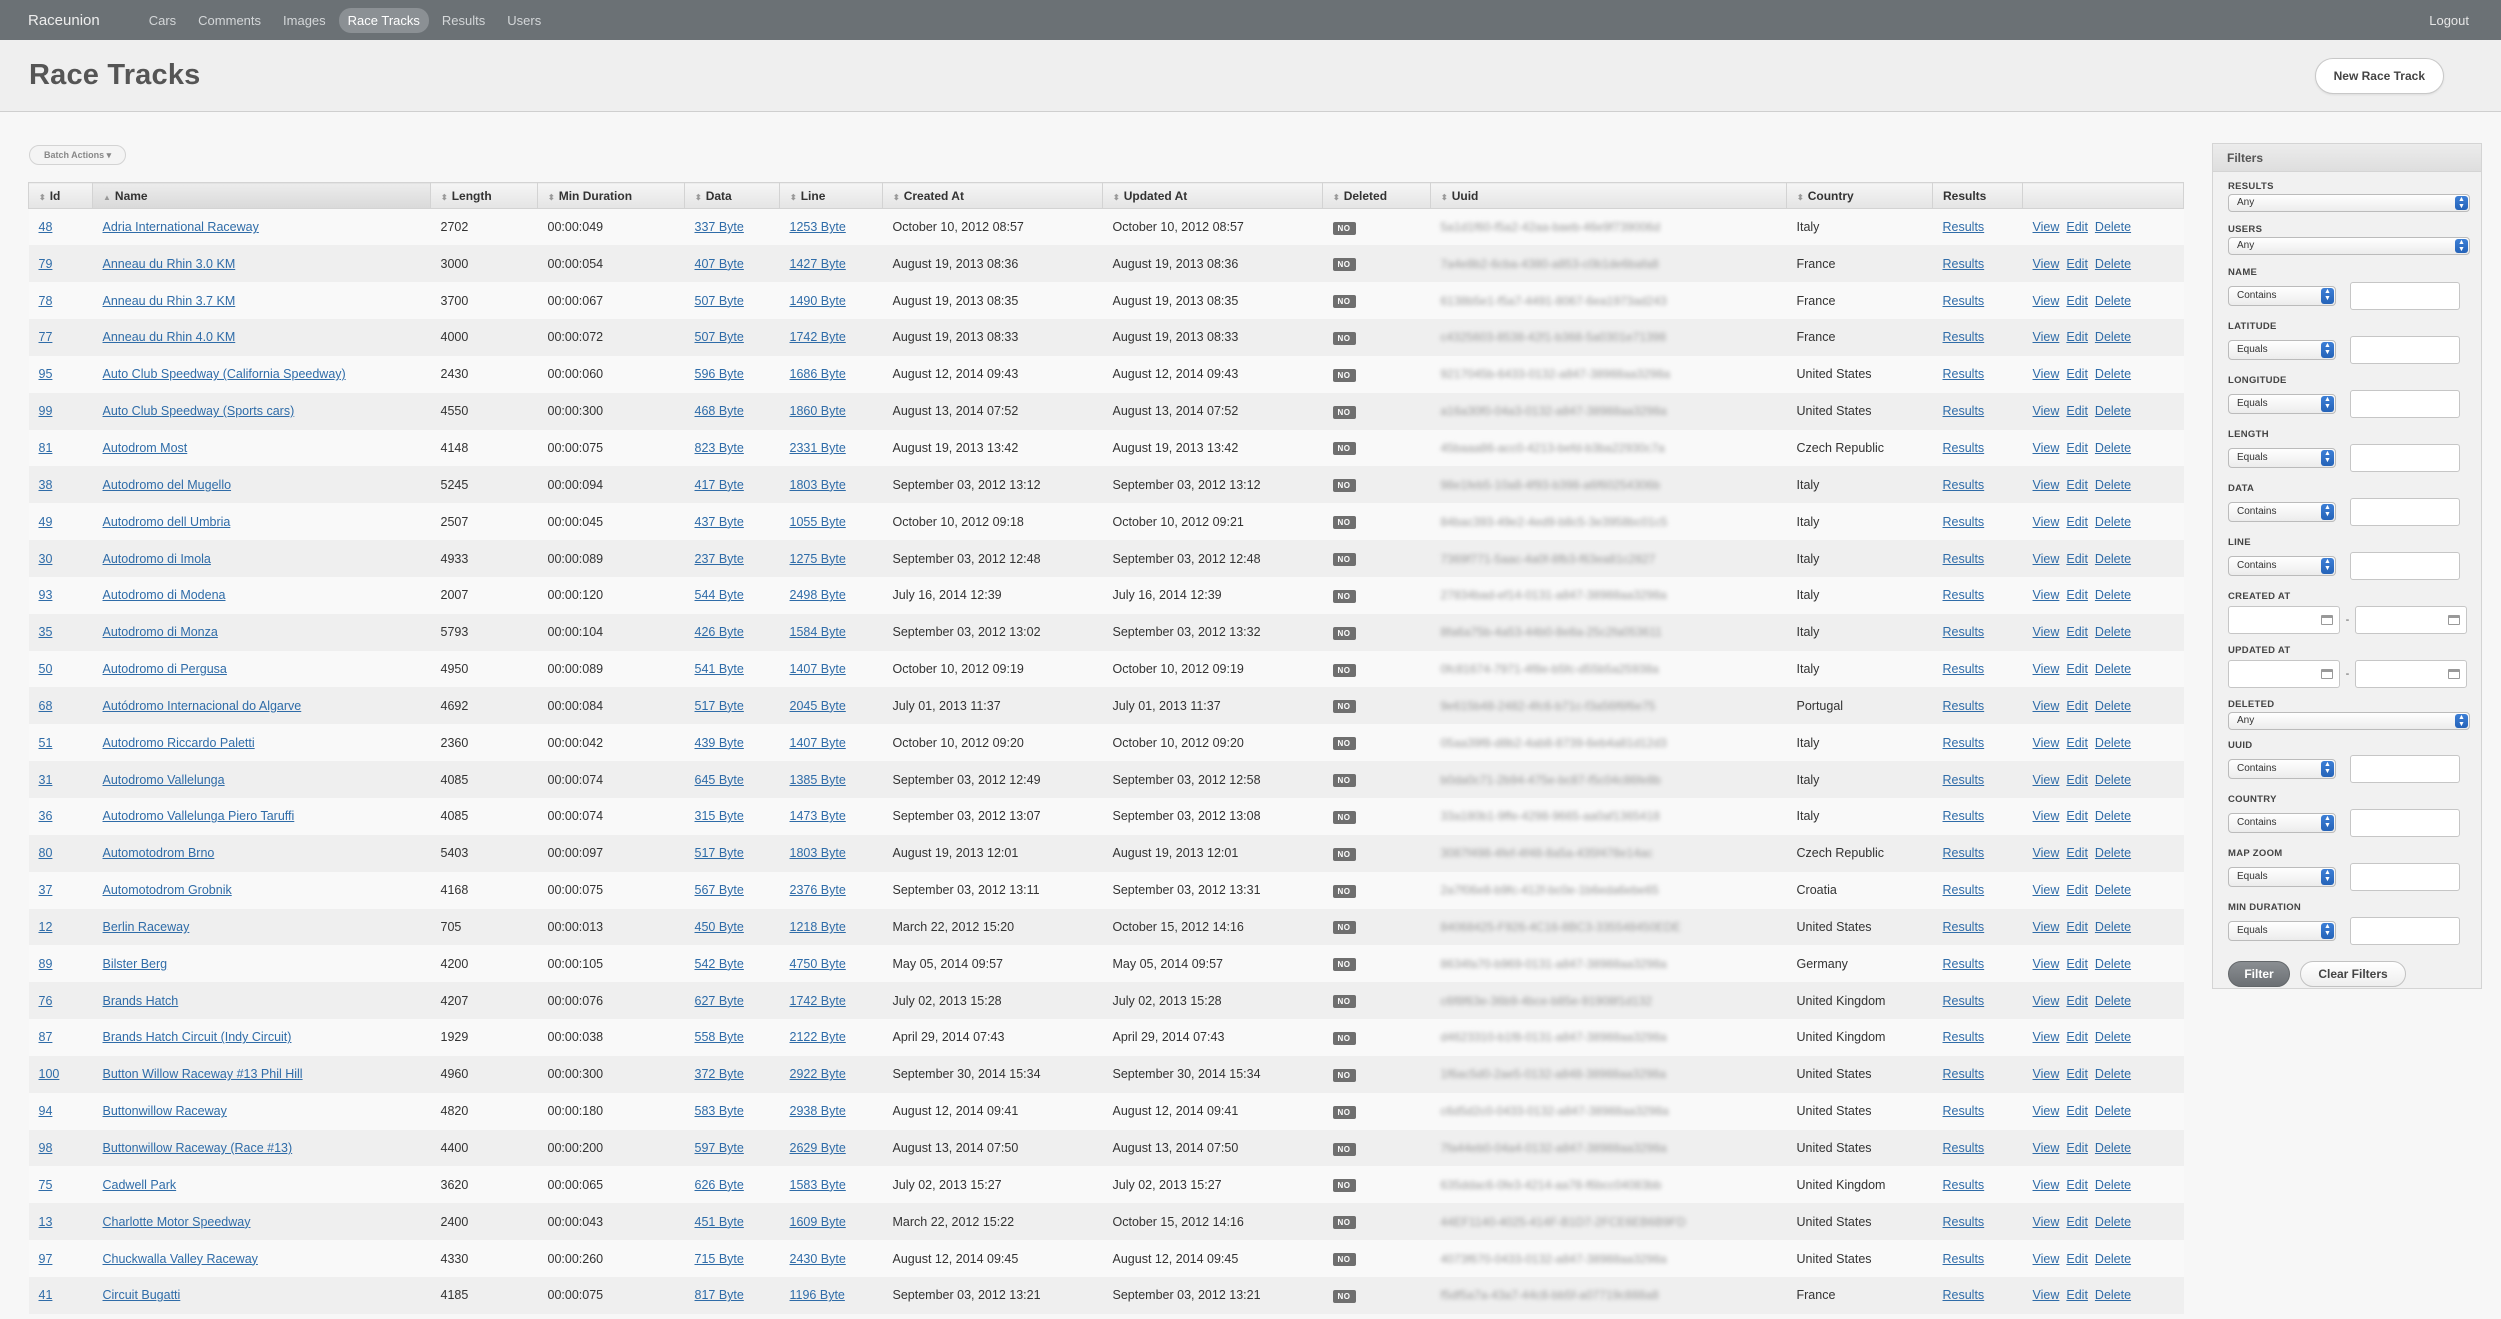 This screenshot has width=2501, height=1319. I want to click on id-link: 78, so click(46, 301).